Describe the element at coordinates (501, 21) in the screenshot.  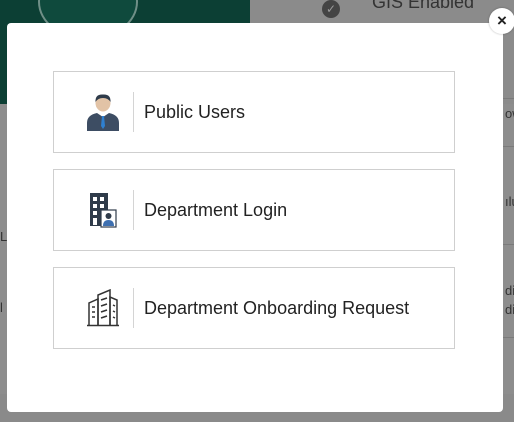
I see `close-button: ×` at that location.